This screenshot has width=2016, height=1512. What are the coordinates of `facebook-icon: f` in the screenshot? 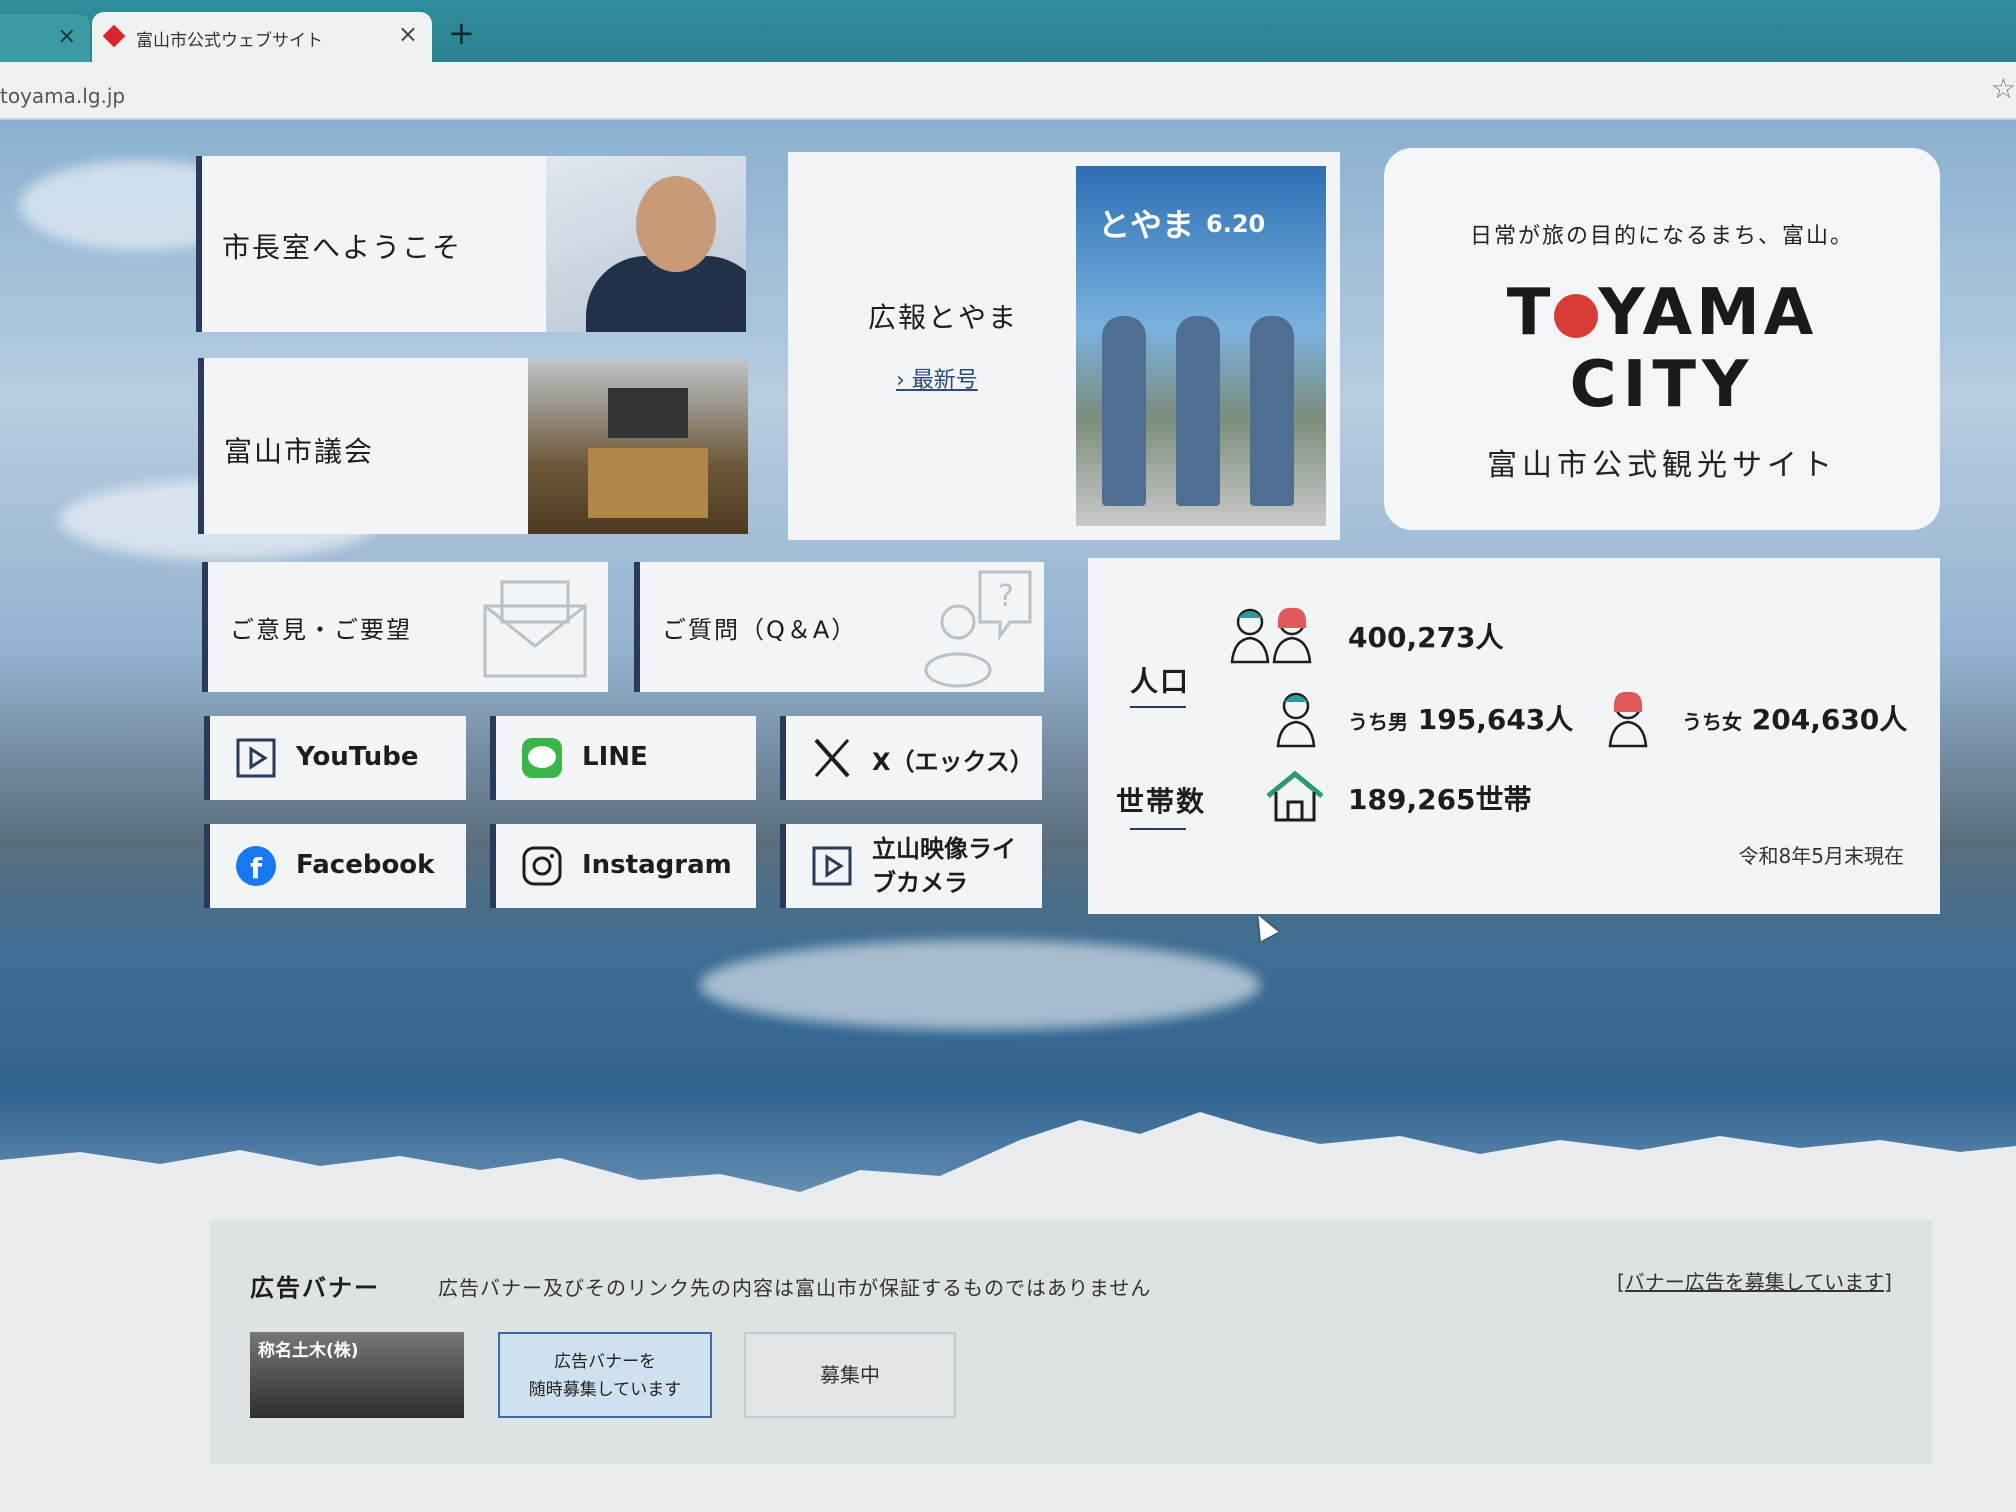 It's located at (256, 866).